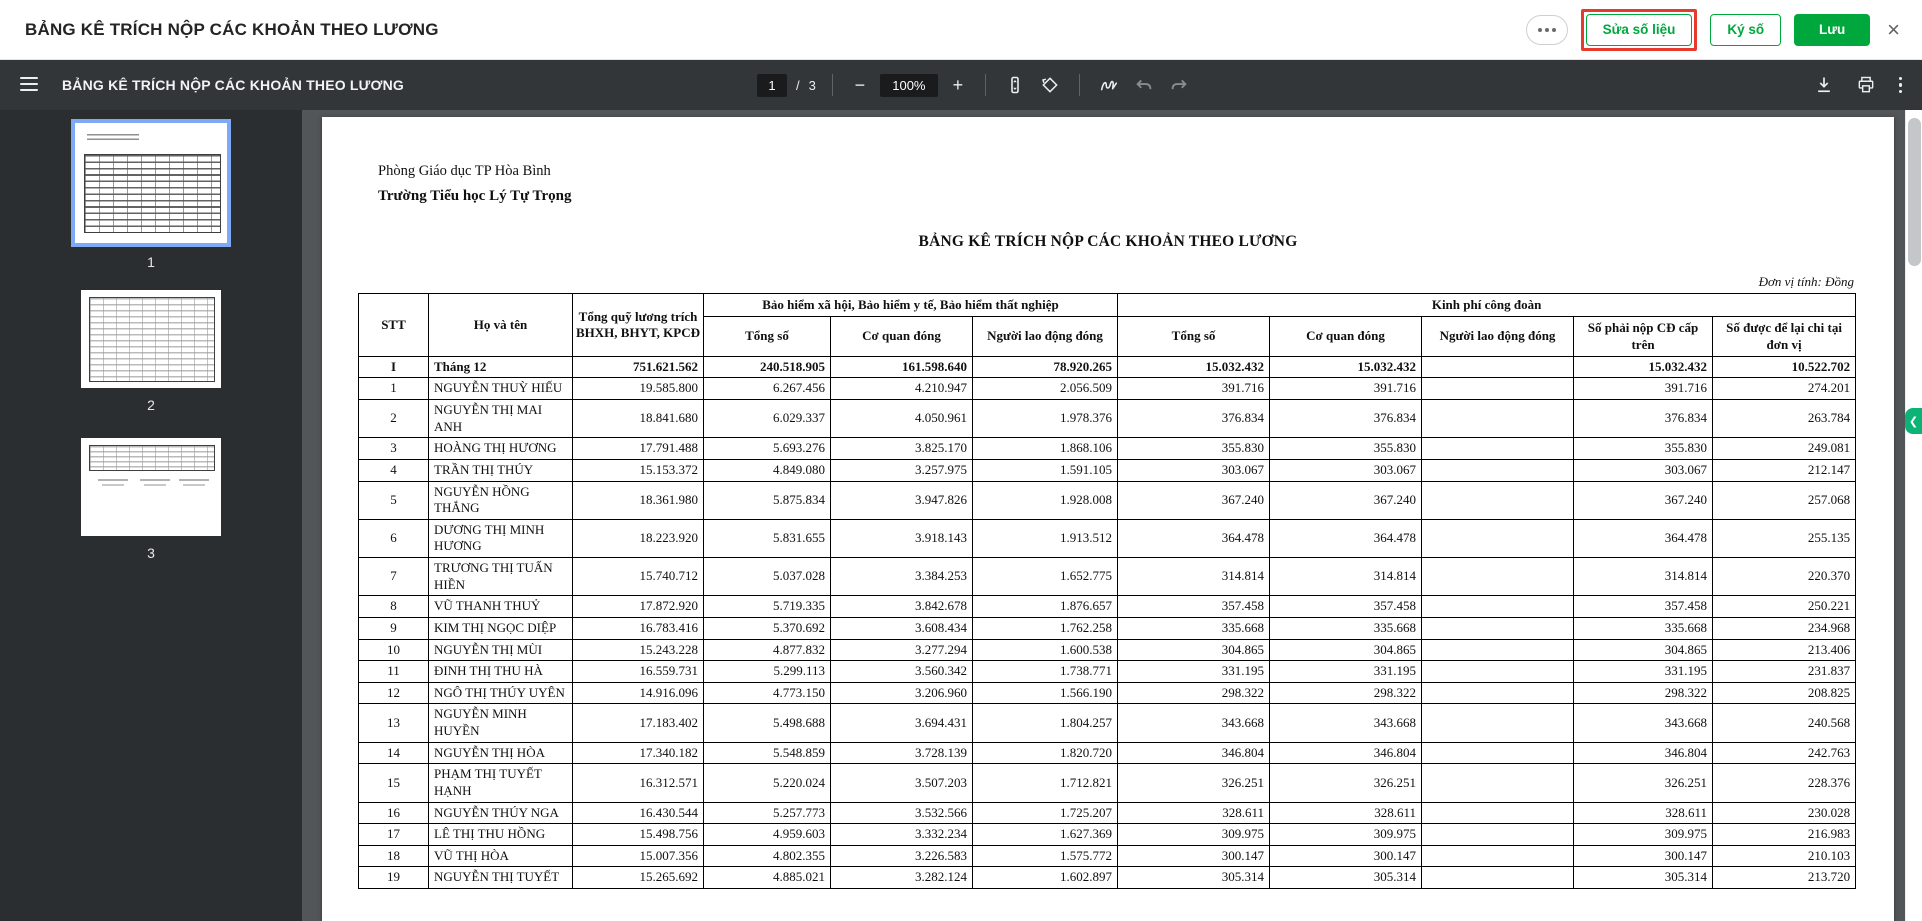  What do you see at coordinates (1914, 192) in the screenshot?
I see `scrollbar-thumb` at bounding box center [1914, 192].